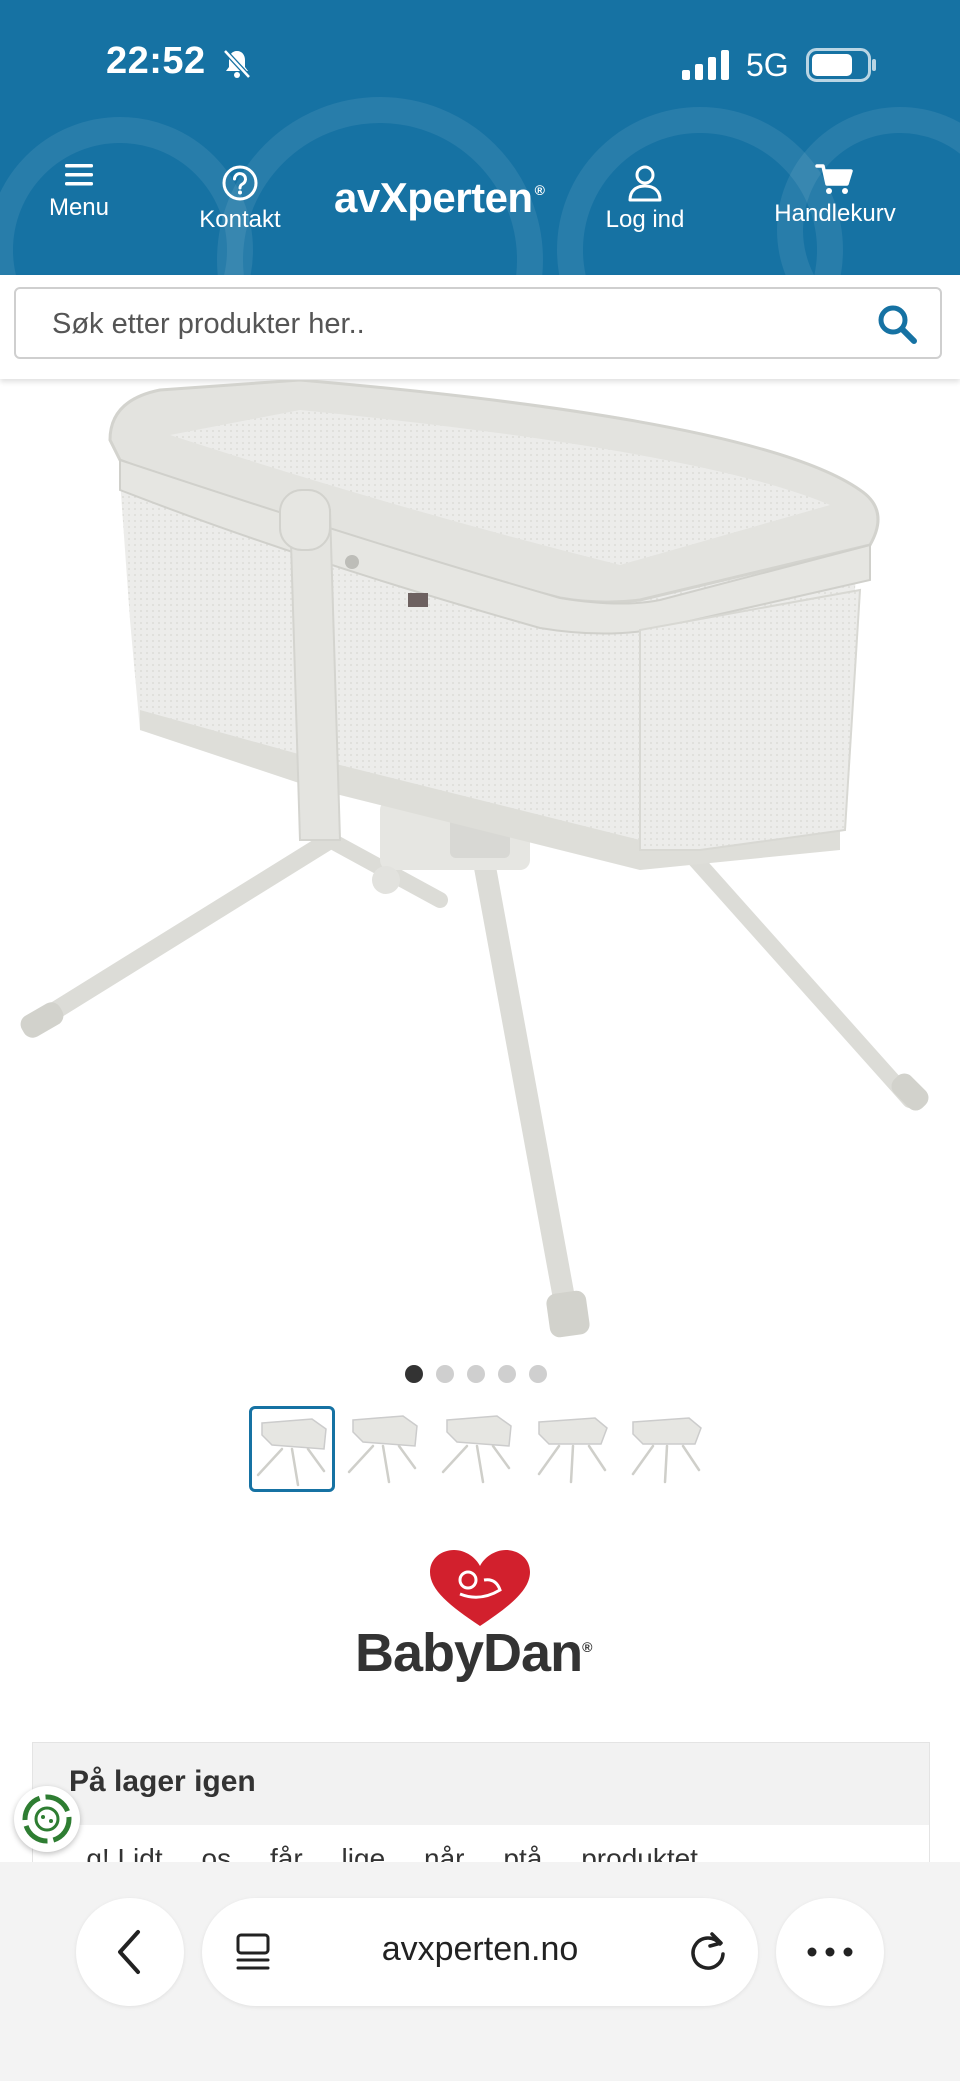 The image size is (960, 2081). What do you see at coordinates (79, 207) in the screenshot?
I see `nav-menu-label: Menu` at bounding box center [79, 207].